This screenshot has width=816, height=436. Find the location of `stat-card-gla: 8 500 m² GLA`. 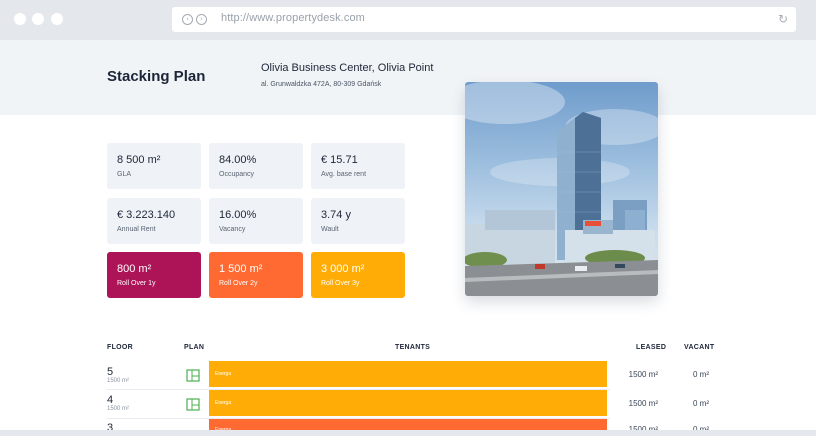

stat-card-gla: 8 500 m² GLA is located at coordinates (154, 166).